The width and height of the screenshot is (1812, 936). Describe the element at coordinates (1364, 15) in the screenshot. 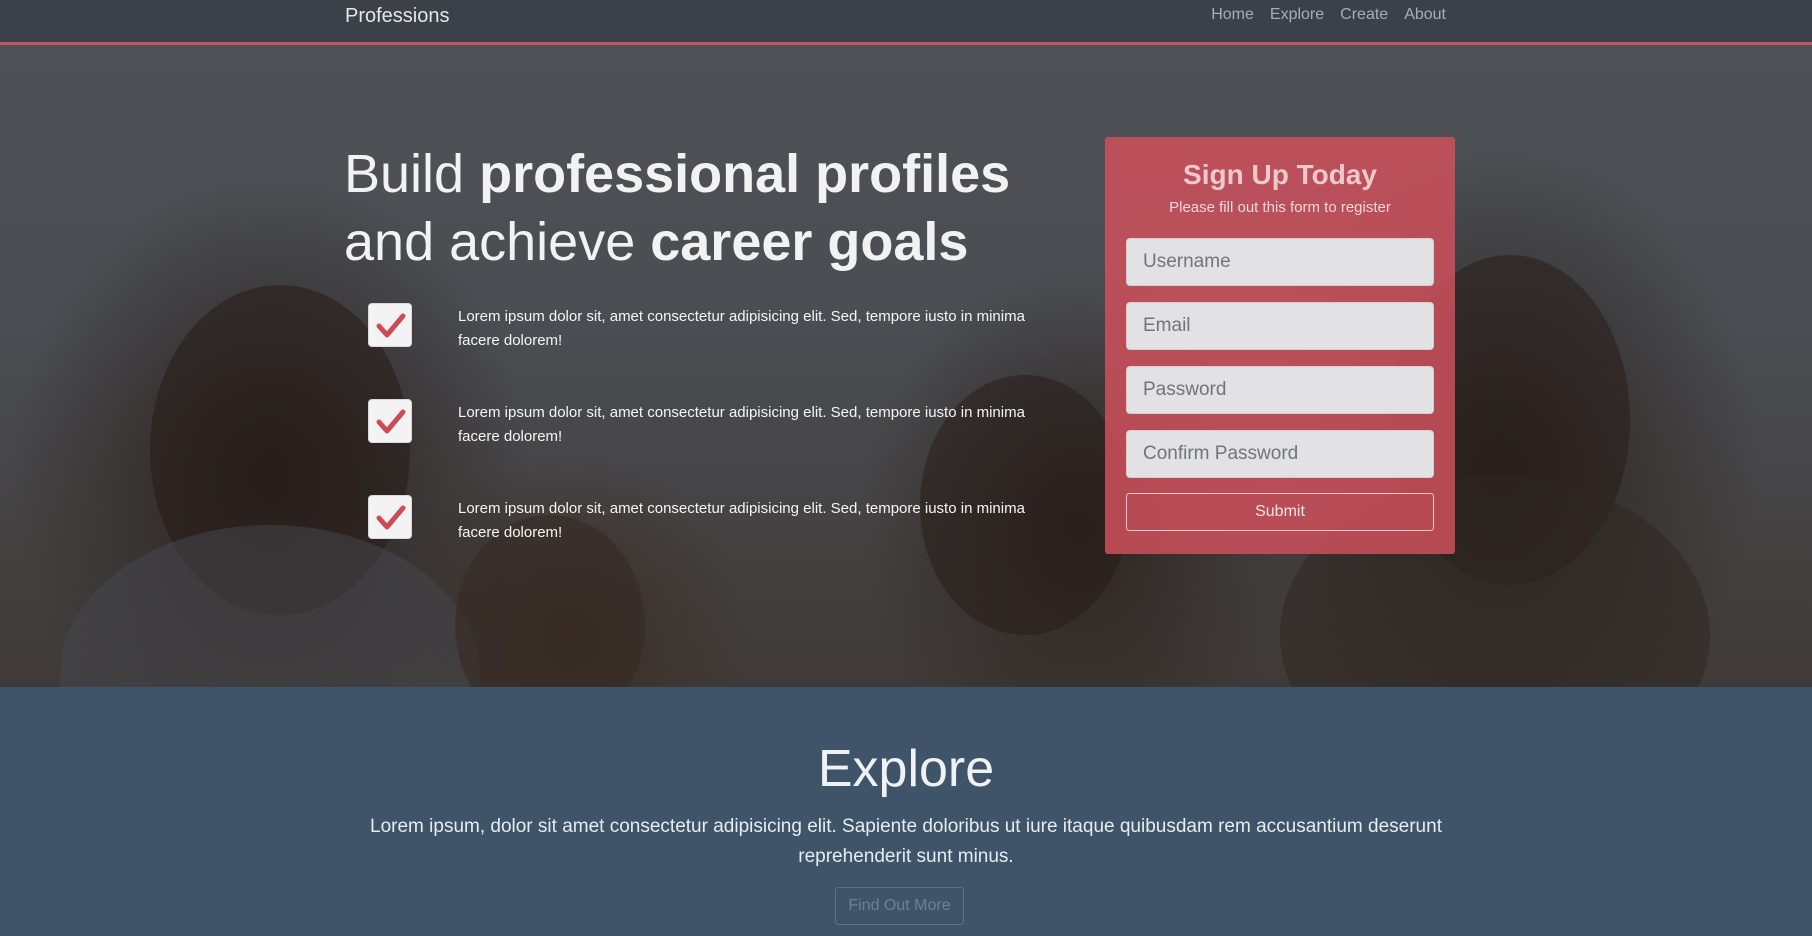

I see `nav-link-create: Create` at that location.